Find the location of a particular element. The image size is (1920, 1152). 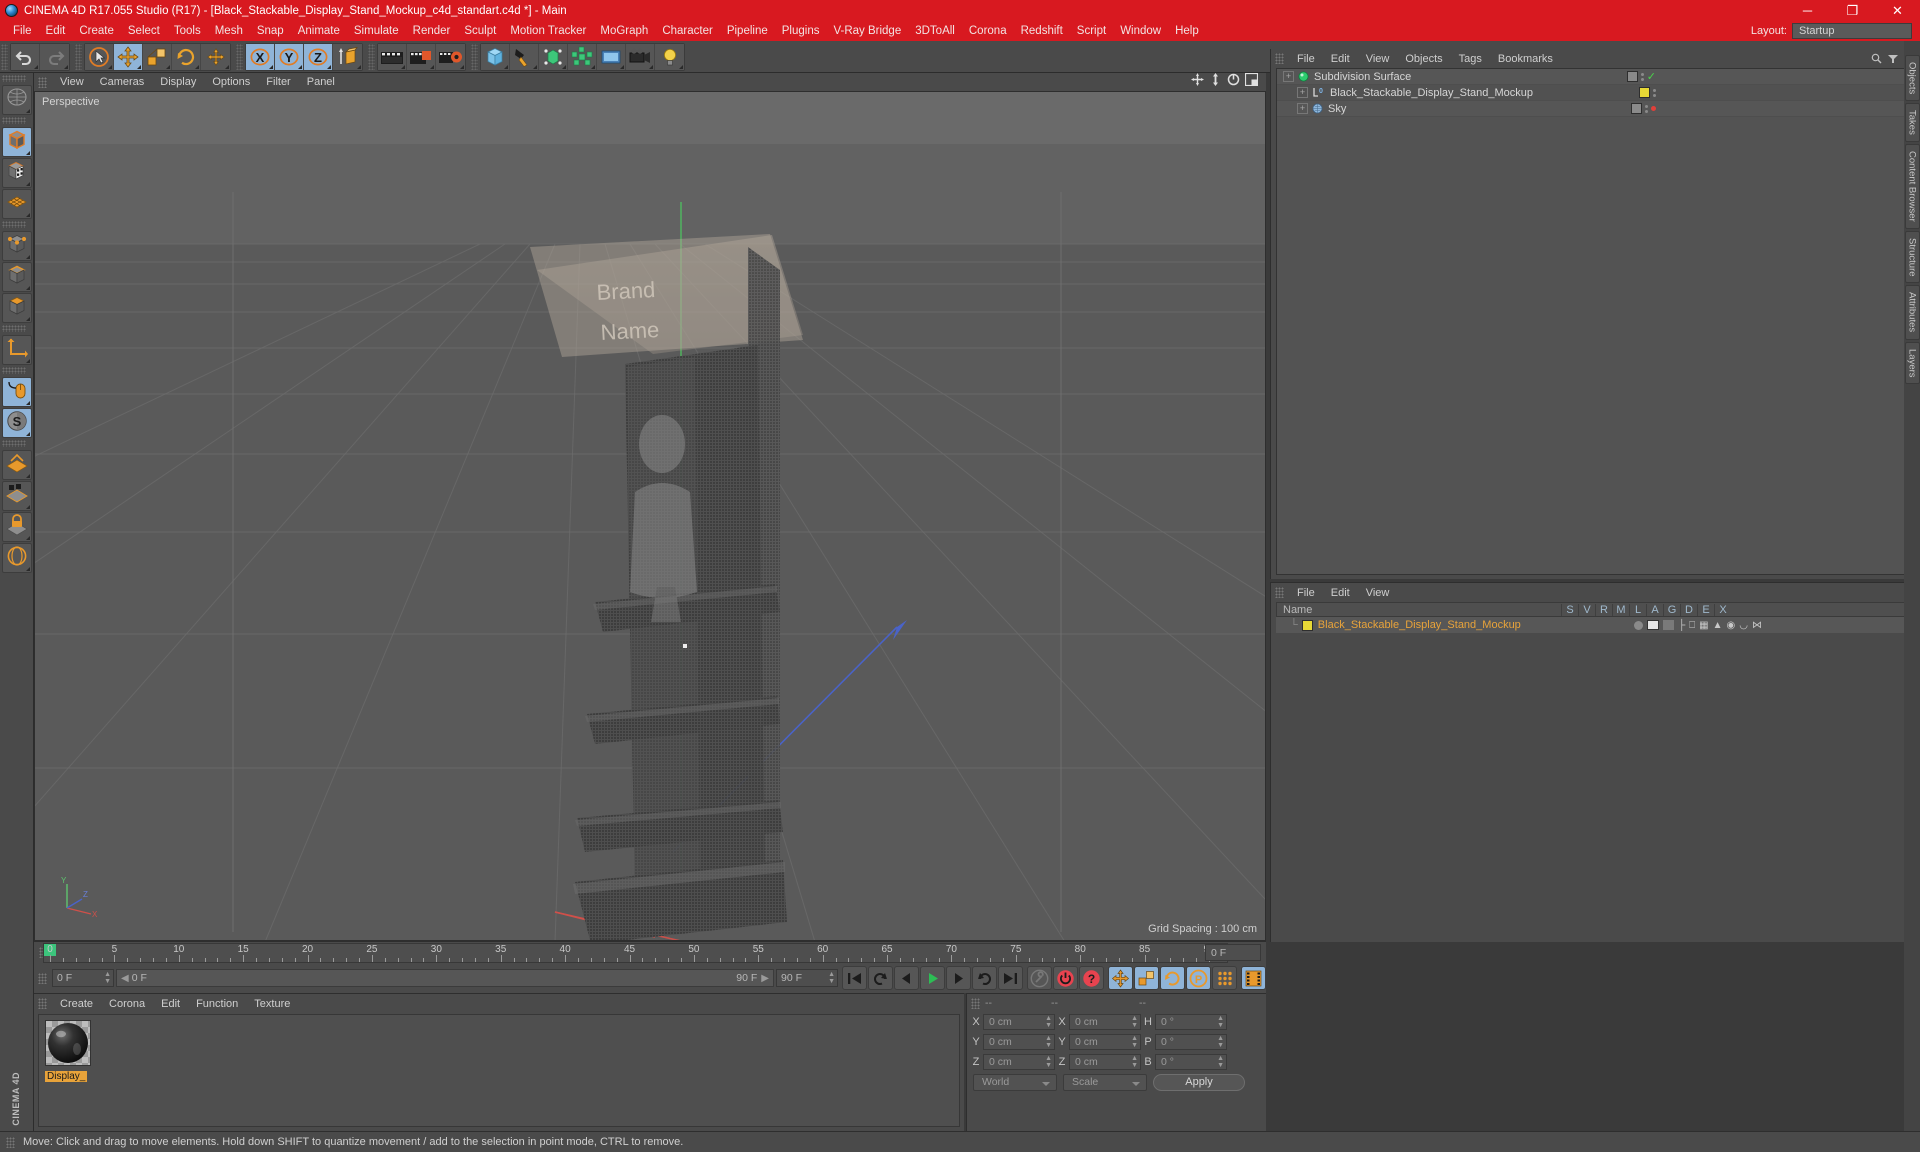

matmgr-menu-texture: Texture is located at coordinates (272, 1004).